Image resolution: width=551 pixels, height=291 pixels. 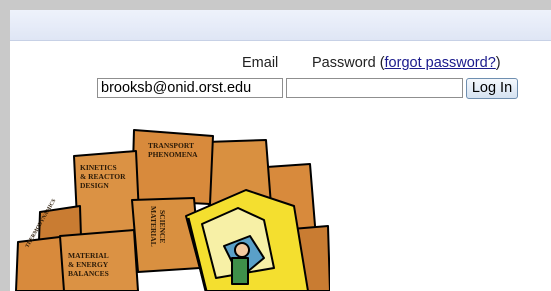 What do you see at coordinates (374, 88) in the screenshot?
I see `password-field` at bounding box center [374, 88].